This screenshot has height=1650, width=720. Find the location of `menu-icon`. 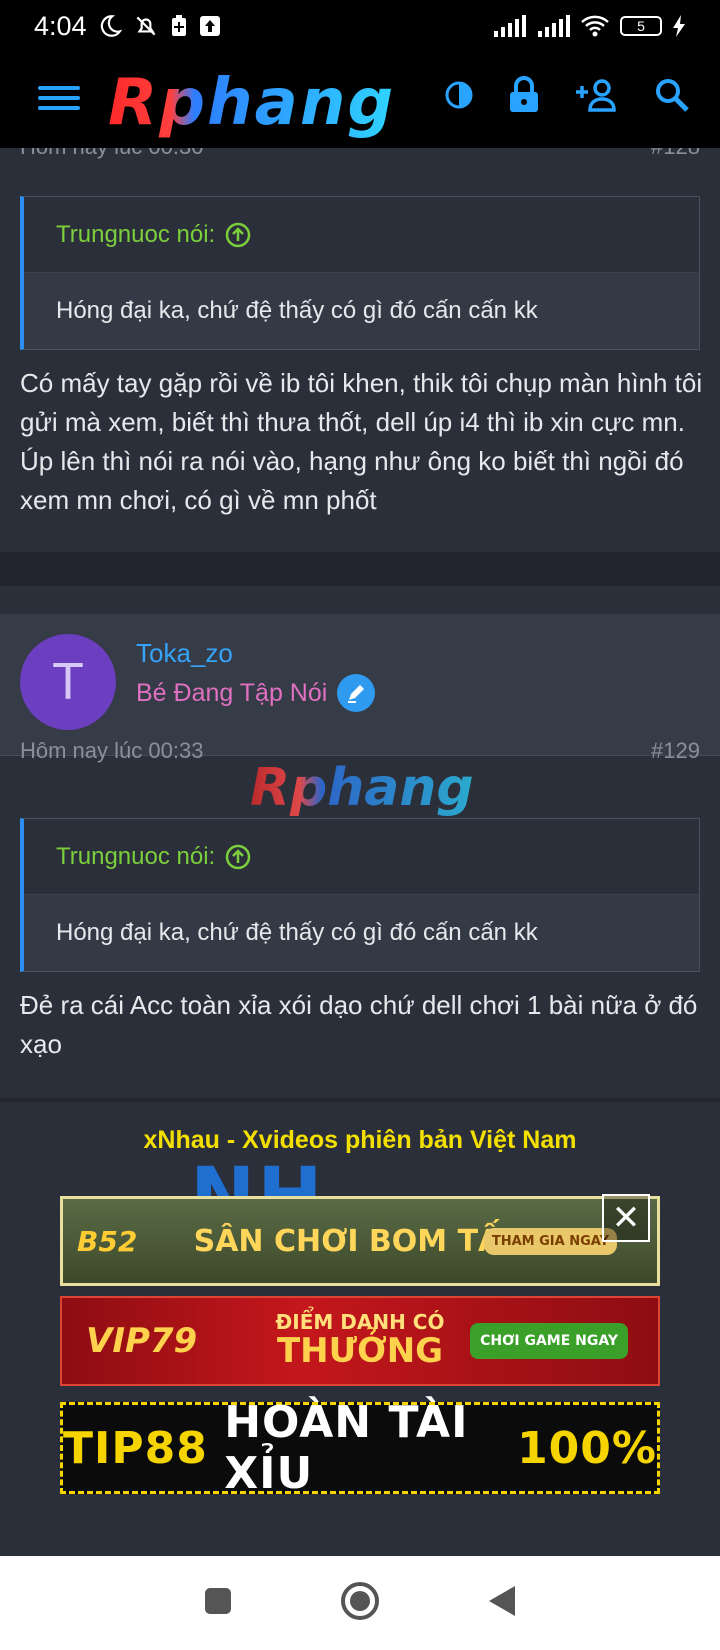

menu-icon is located at coordinates (59, 100).